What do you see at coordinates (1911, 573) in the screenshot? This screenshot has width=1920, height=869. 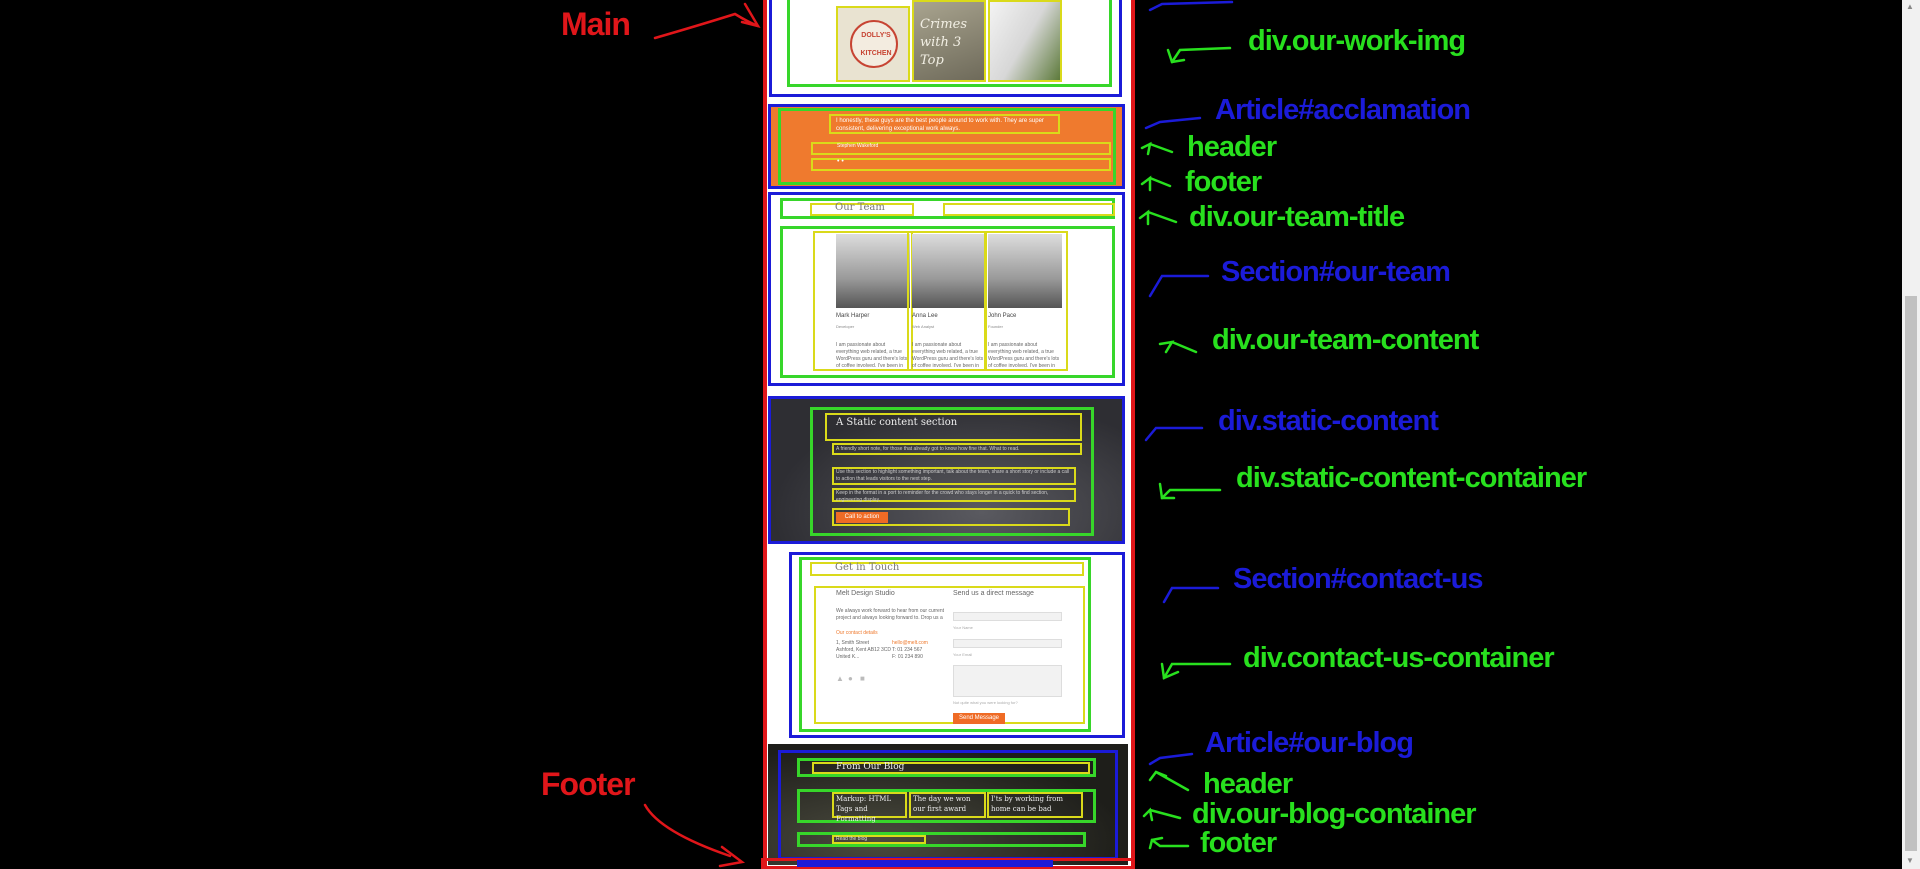 I see `scrollbar-thumb` at bounding box center [1911, 573].